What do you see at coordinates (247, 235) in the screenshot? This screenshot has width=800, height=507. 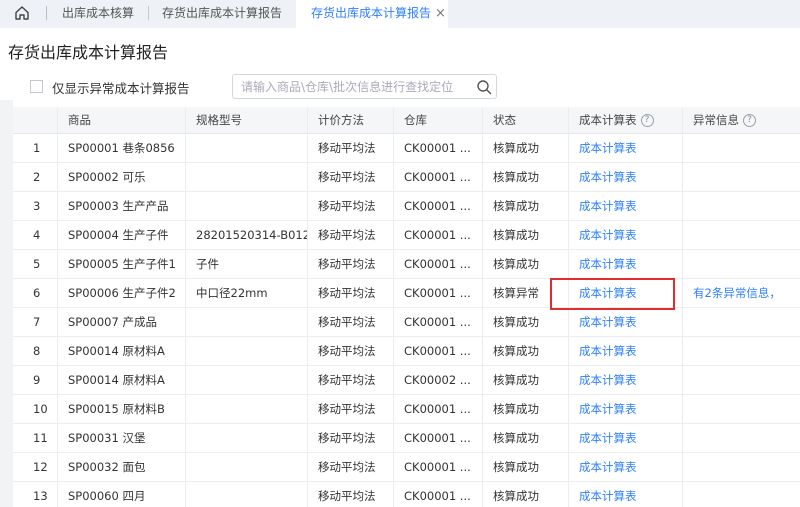 I see `spec-cell: 28201520314-B012` at bounding box center [247, 235].